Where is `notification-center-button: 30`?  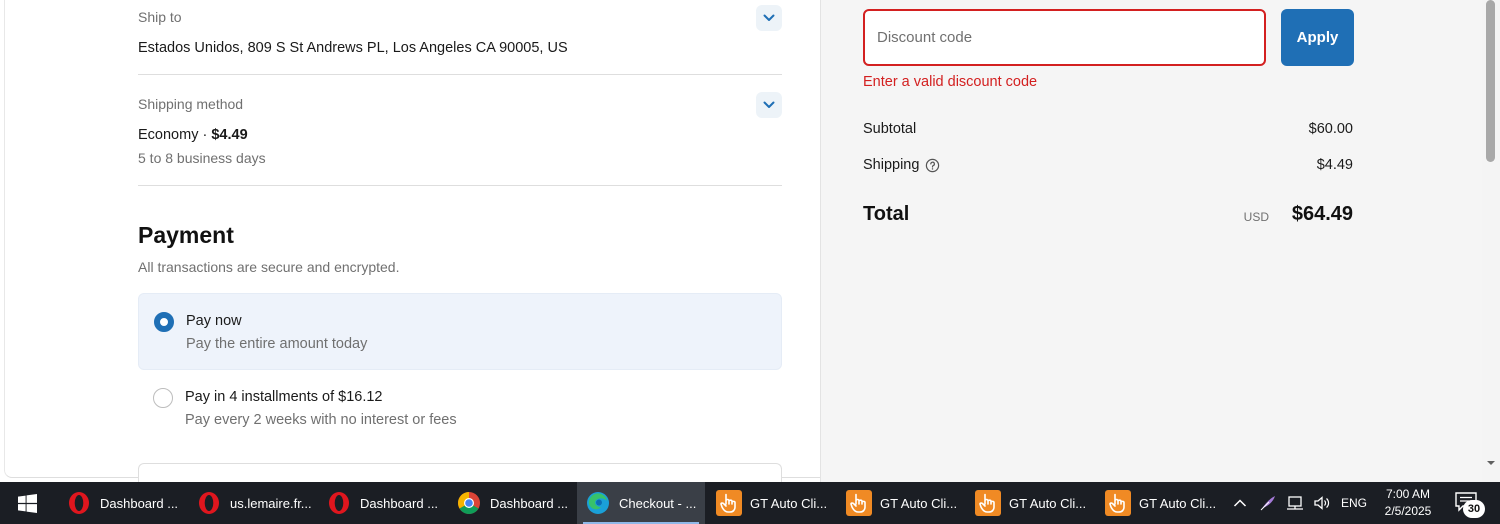 notification-center-button: 30 is located at coordinates (1470, 505).